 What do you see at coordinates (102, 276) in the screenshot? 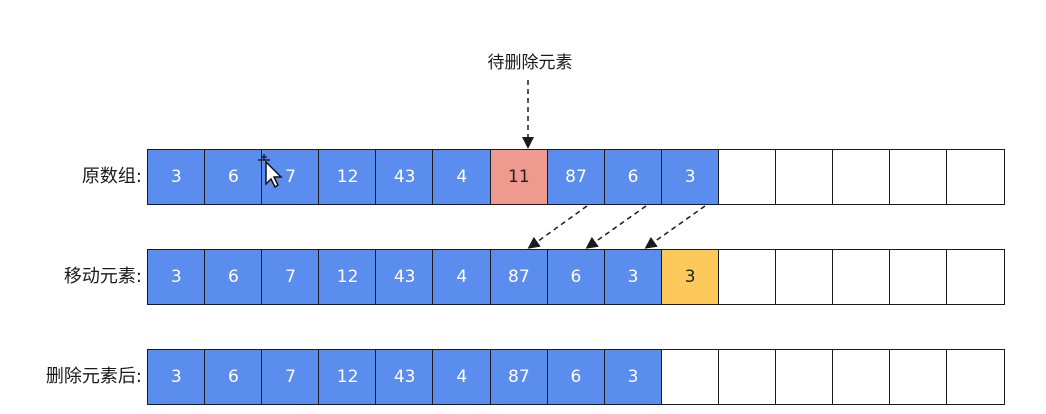
I see `row-label-move: 移动元素:` at bounding box center [102, 276].